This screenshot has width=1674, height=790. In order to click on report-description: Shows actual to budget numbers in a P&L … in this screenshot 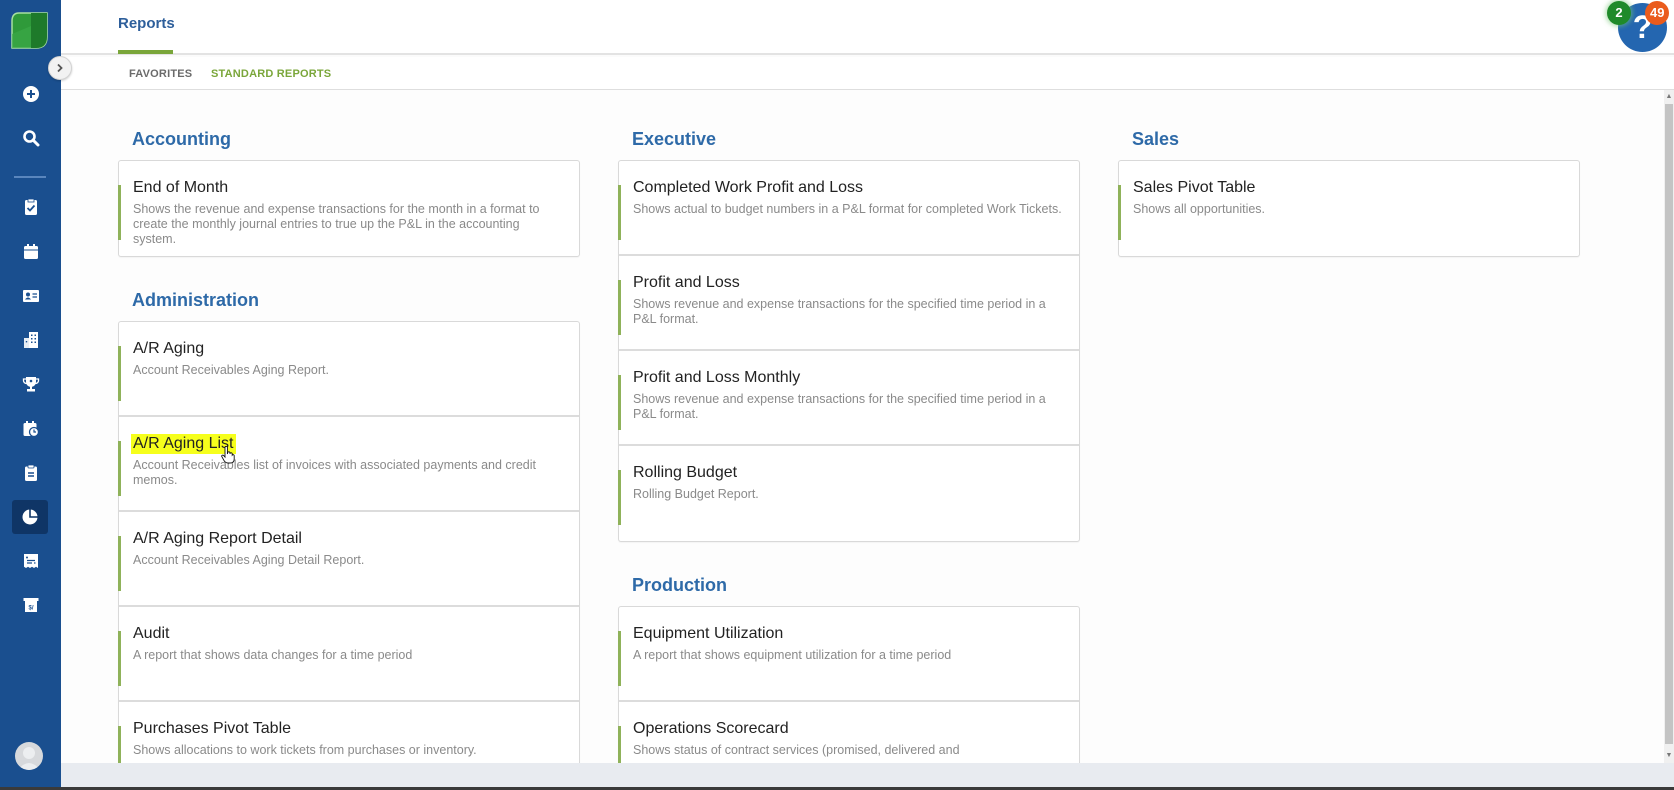, I will do `click(847, 209)`.